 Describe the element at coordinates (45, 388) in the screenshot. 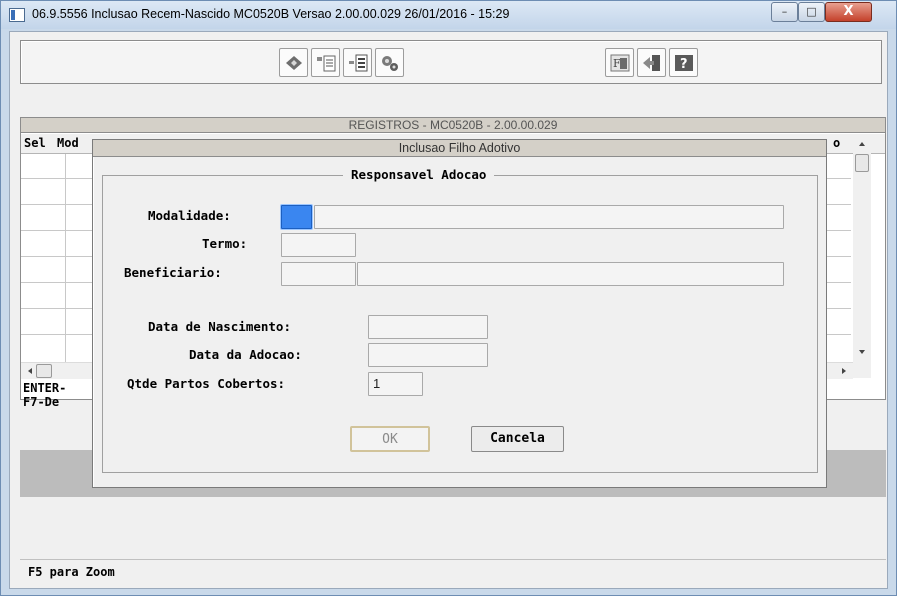

I see `footer-line: ENTER-` at that location.